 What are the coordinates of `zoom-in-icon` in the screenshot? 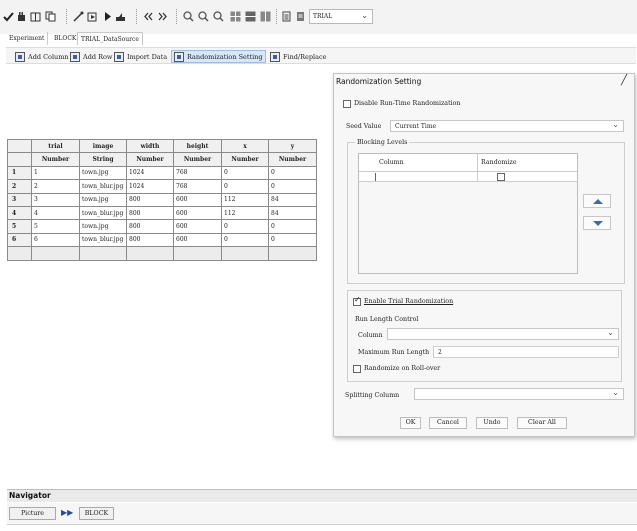 It's located at (188, 16).